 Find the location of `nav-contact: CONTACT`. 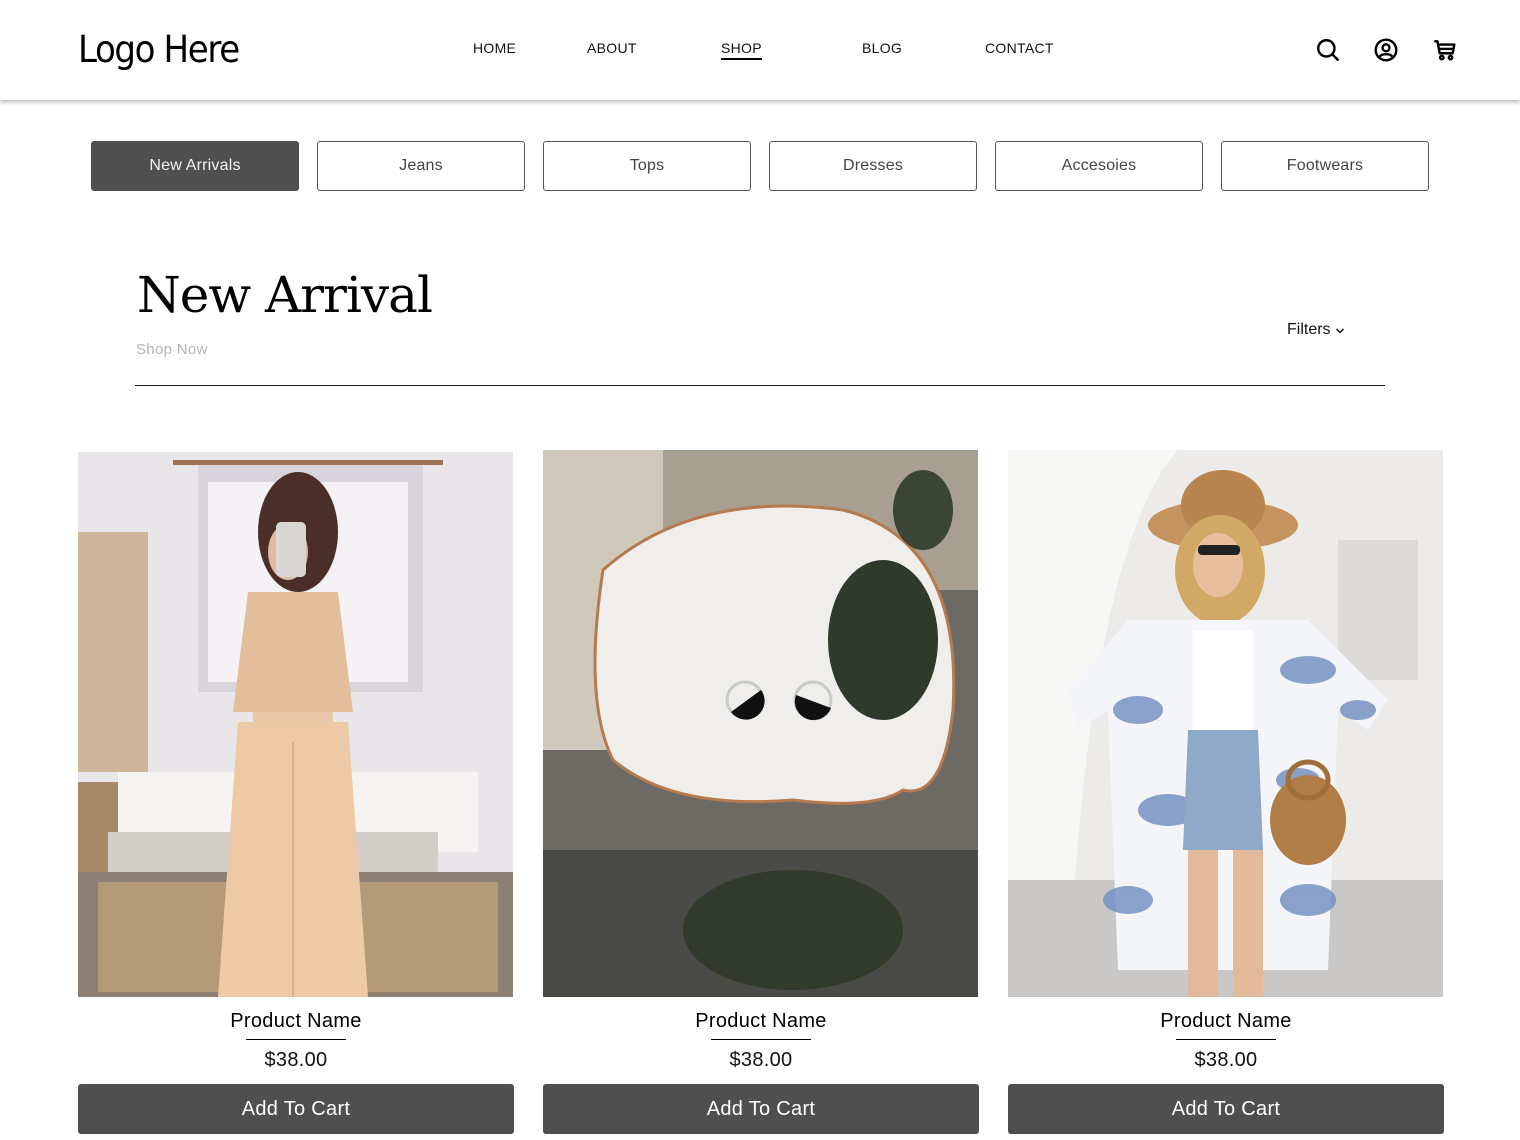

nav-contact: CONTACT is located at coordinates (1019, 48).